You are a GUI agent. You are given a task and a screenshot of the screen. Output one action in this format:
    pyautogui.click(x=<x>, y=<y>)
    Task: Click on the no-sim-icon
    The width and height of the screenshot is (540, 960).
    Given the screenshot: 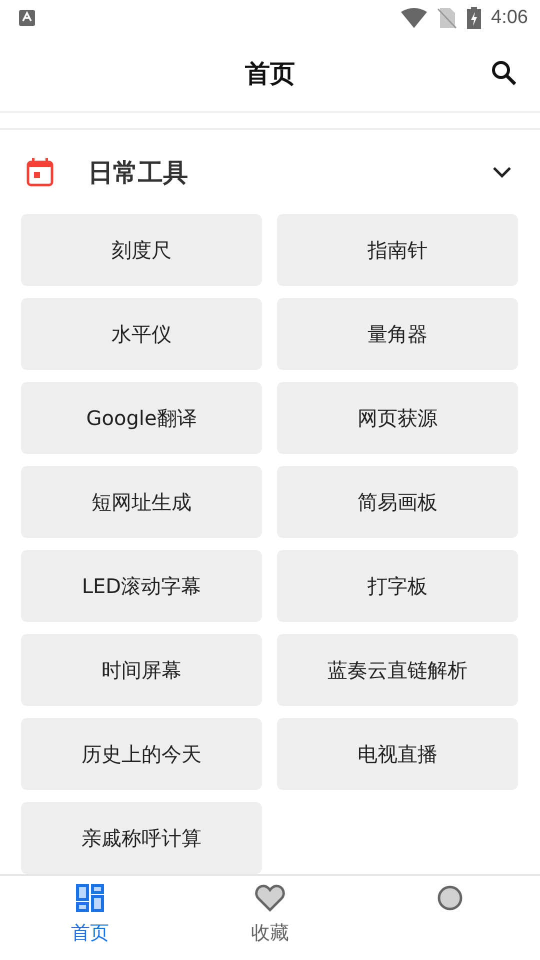 What is the action you would take?
    pyautogui.click(x=447, y=18)
    